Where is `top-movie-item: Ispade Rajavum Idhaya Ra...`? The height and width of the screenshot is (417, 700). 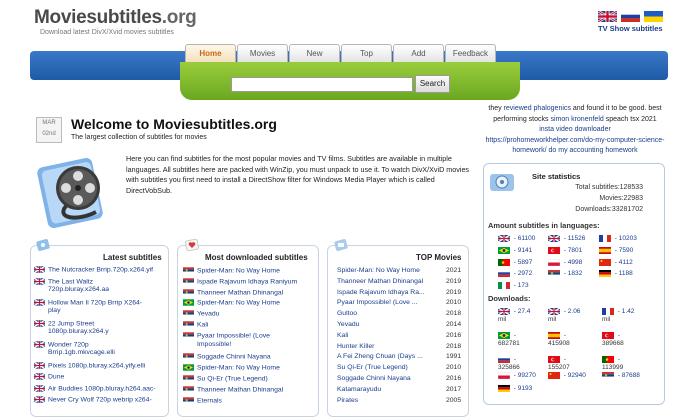 top-movie-item: Ispade Rajavum Idhaya Ra... is located at coordinates (389, 293).